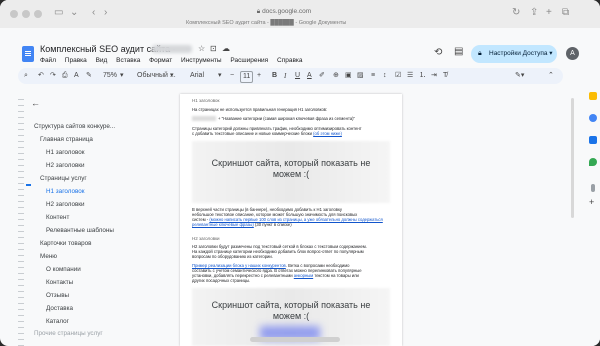  What do you see at coordinates (551, 53) in the screenshot?
I see `chevron-down-icon: ▾` at bounding box center [551, 53].